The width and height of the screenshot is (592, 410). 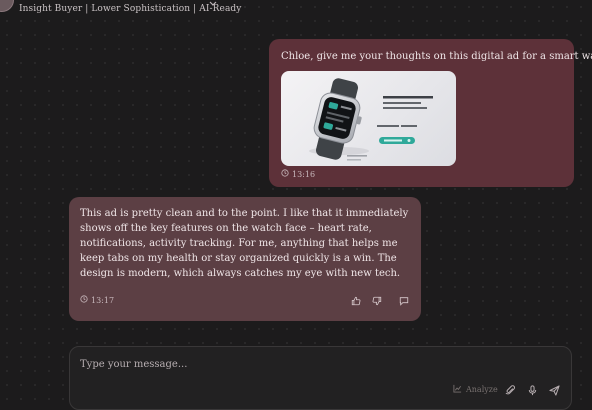 I want to click on comment-icon, so click(x=403, y=301).